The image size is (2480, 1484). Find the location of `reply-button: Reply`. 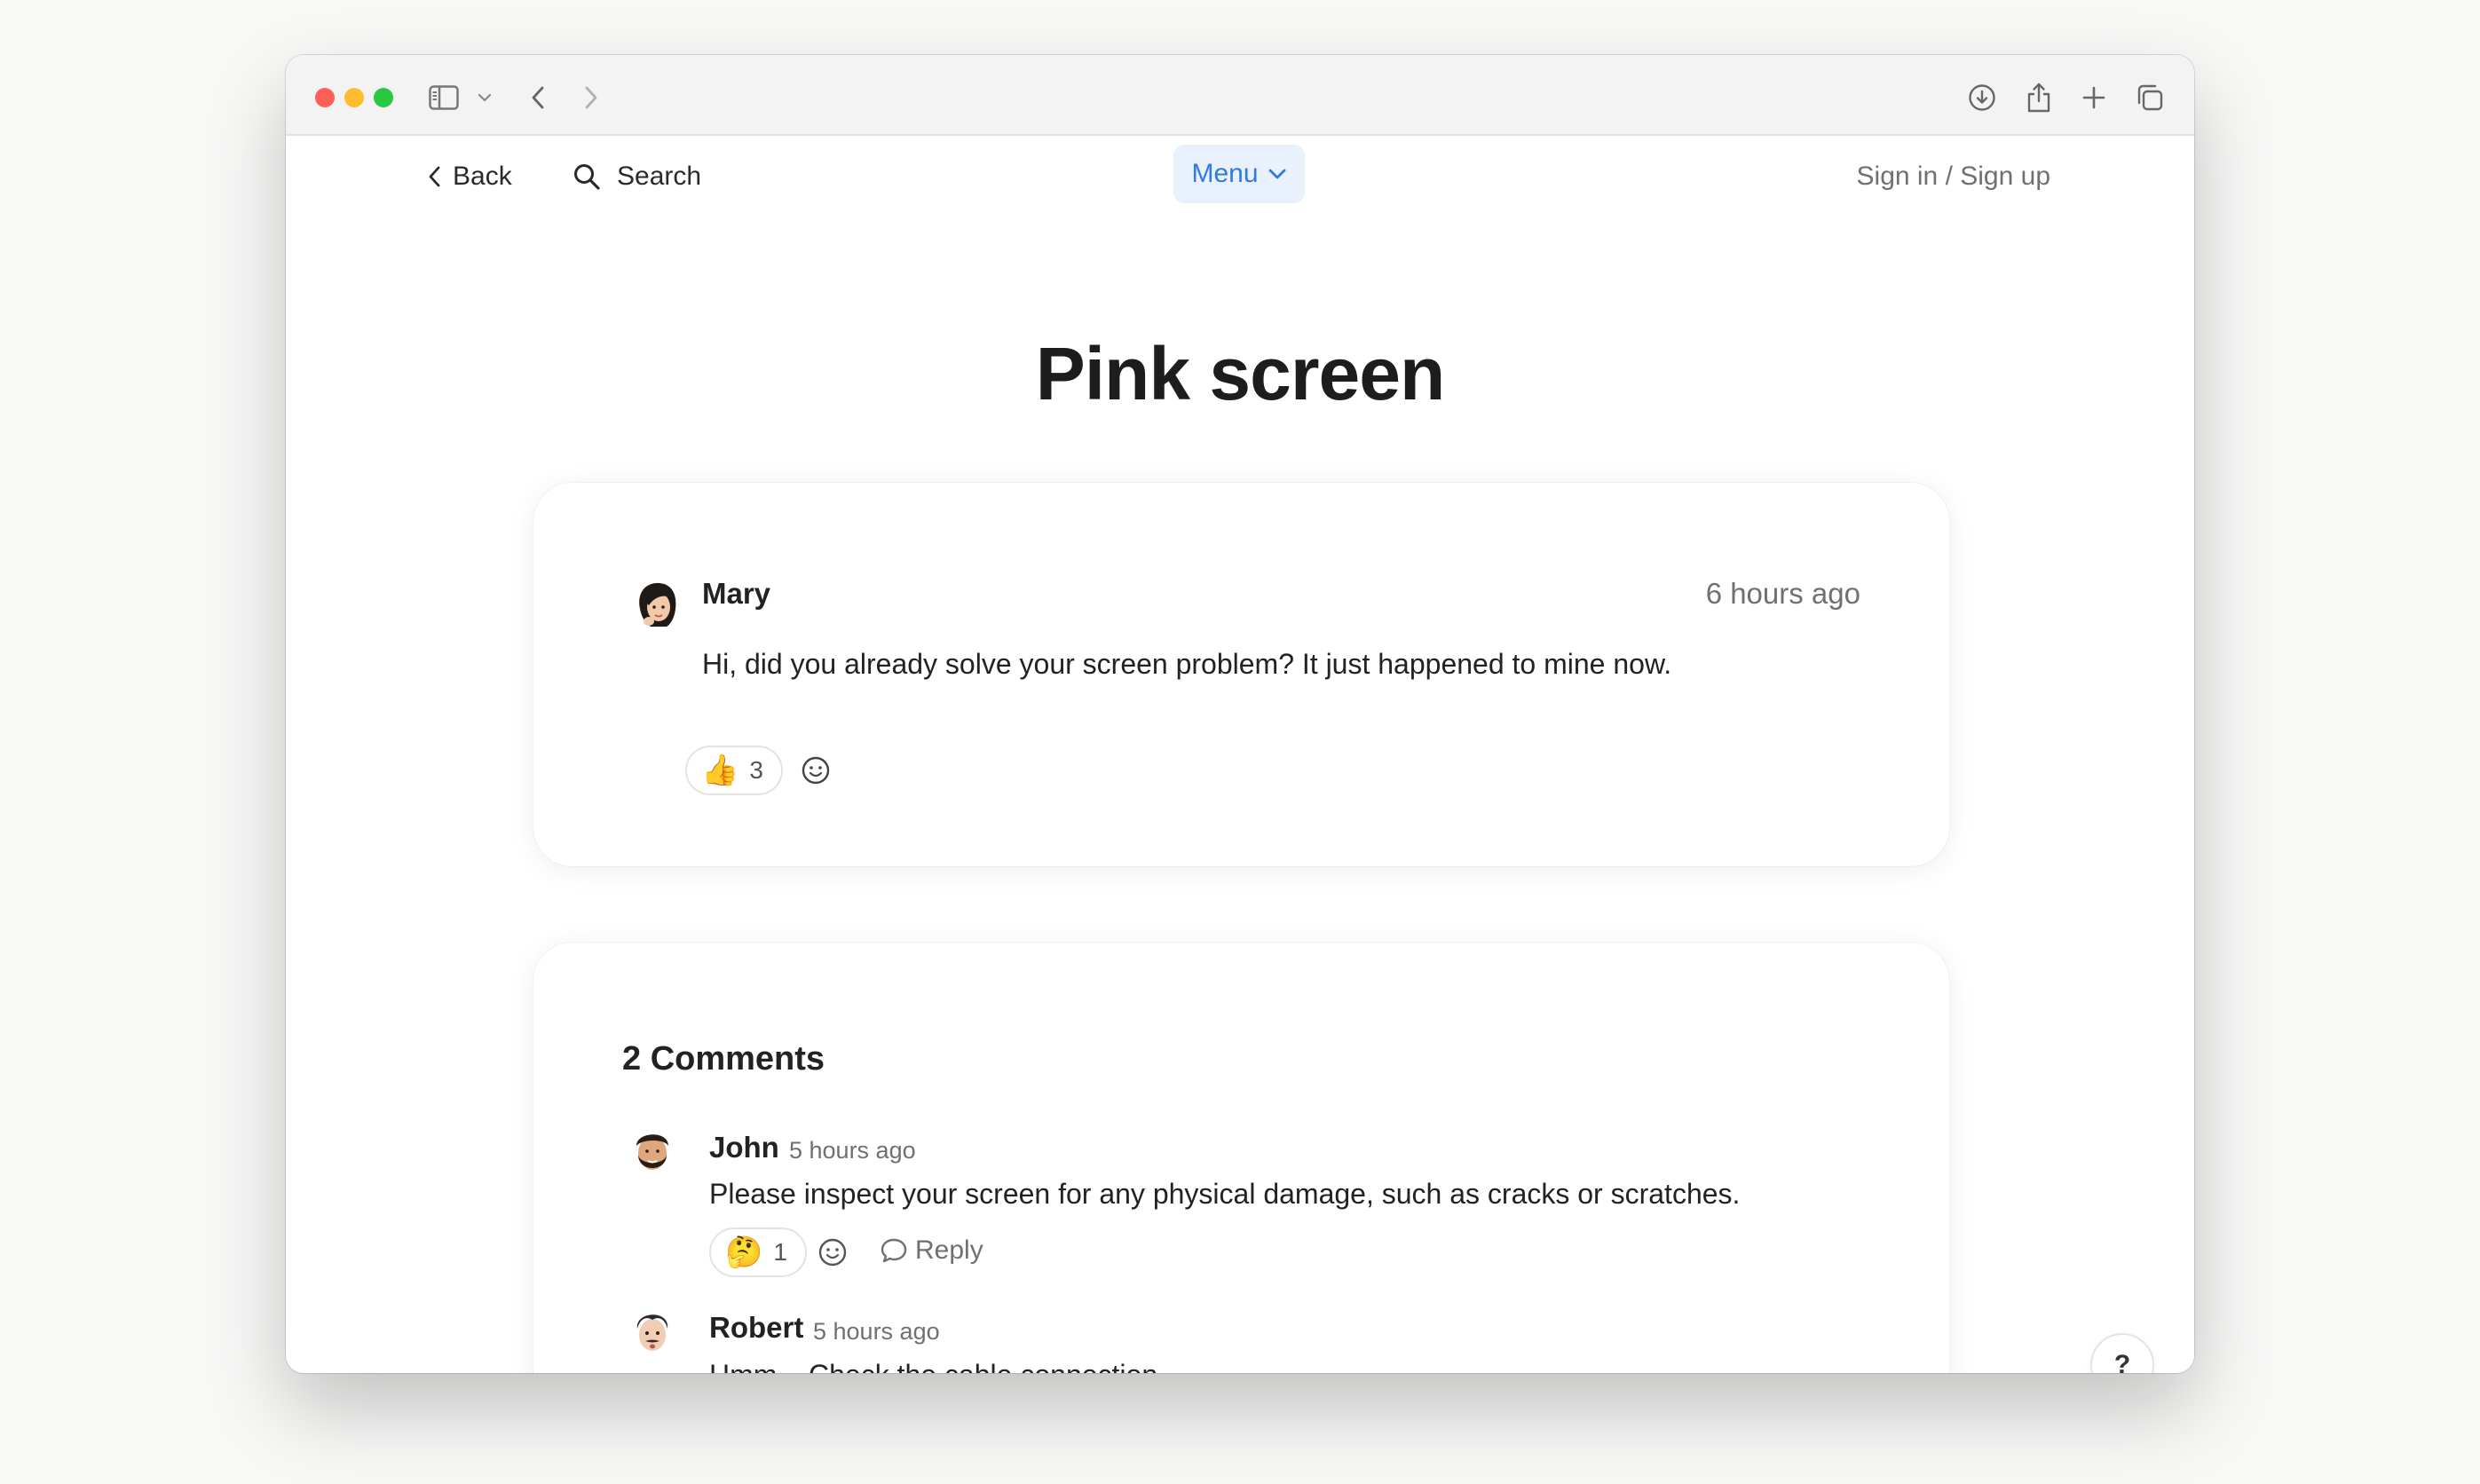

reply-button: Reply is located at coordinates (932, 1250).